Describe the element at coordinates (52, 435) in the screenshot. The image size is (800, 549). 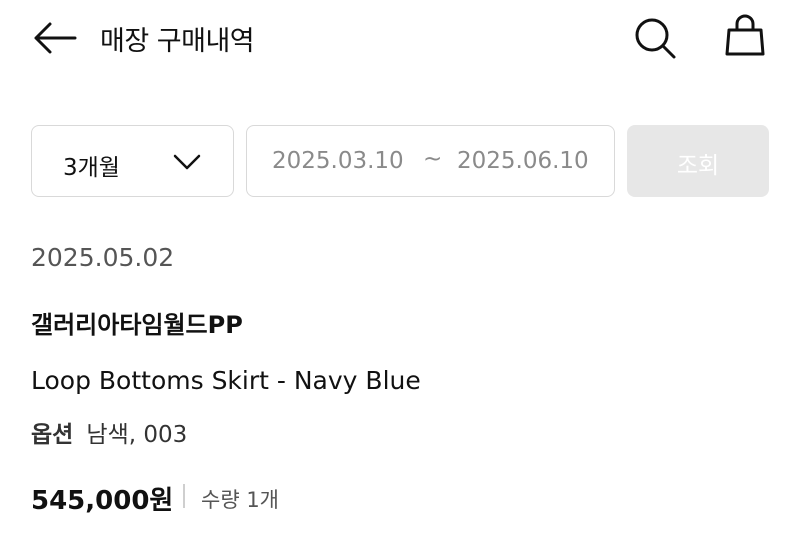
I see `option-label: 옵션` at that location.